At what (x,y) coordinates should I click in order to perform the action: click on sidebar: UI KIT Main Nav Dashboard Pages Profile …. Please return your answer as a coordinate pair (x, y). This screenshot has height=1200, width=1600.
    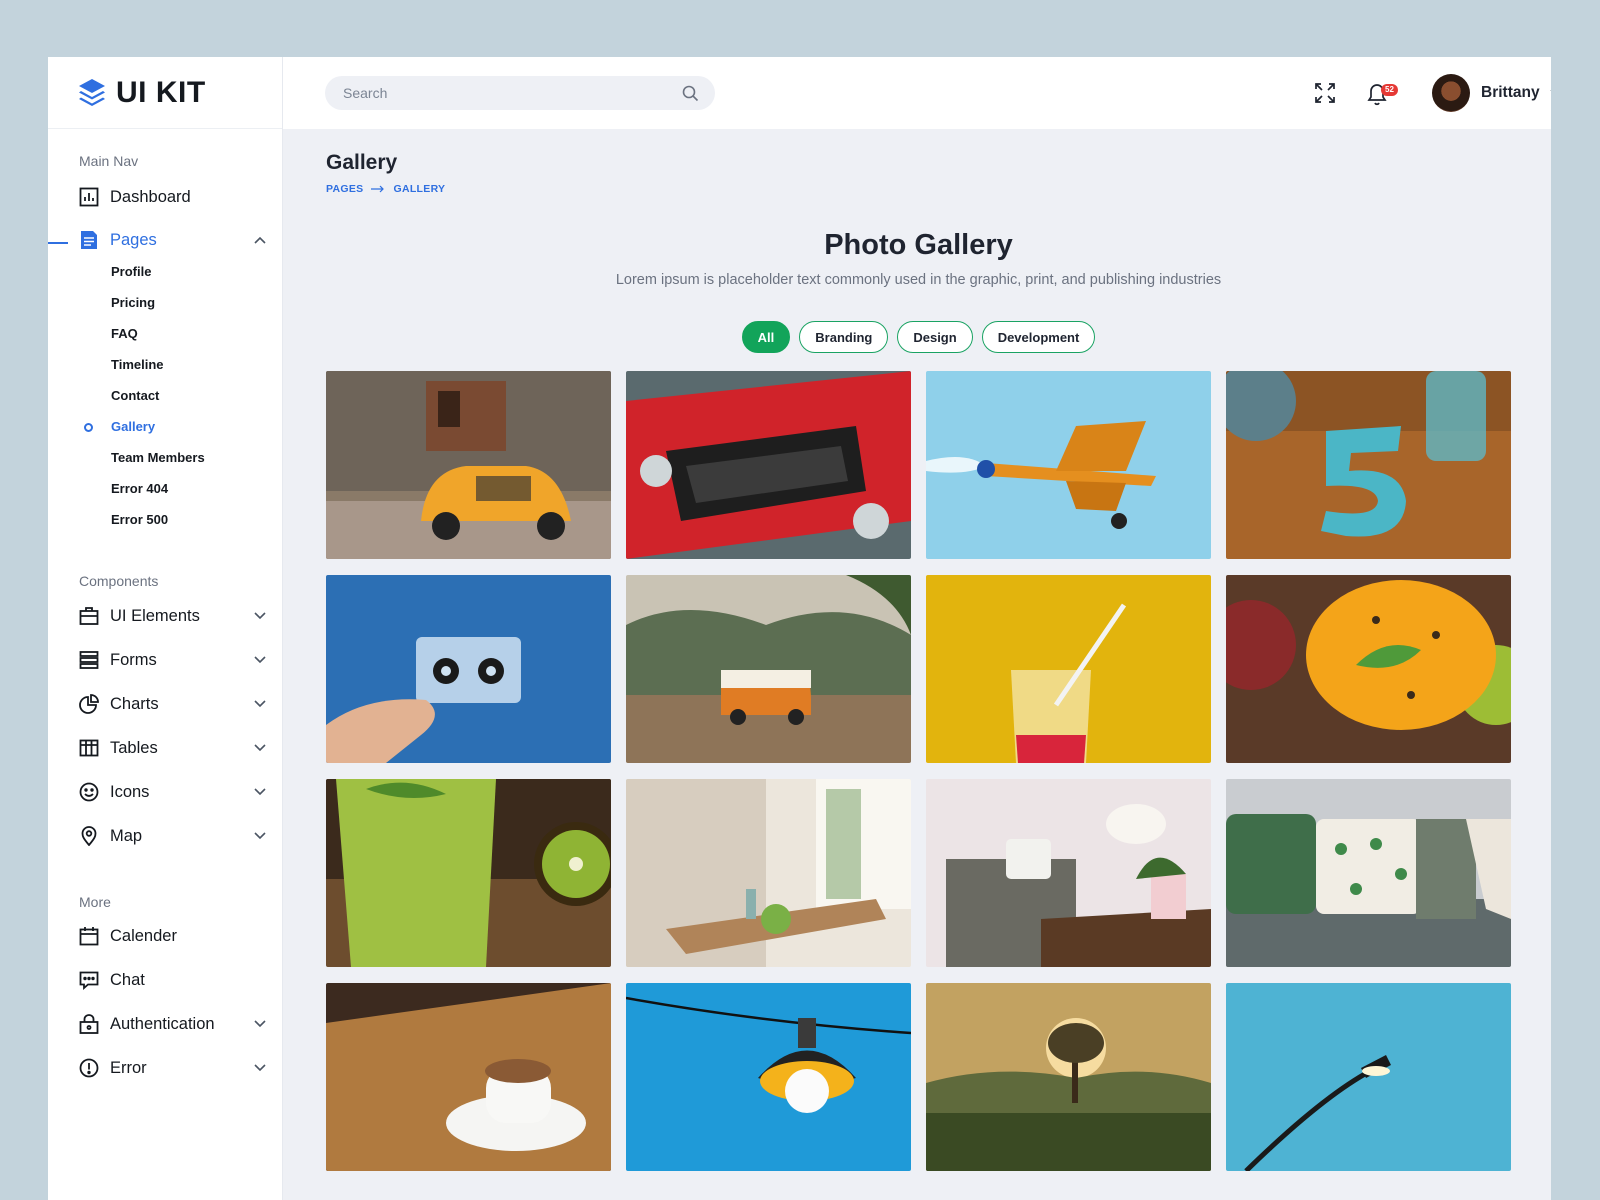
    Looking at the image, I should click on (165, 628).